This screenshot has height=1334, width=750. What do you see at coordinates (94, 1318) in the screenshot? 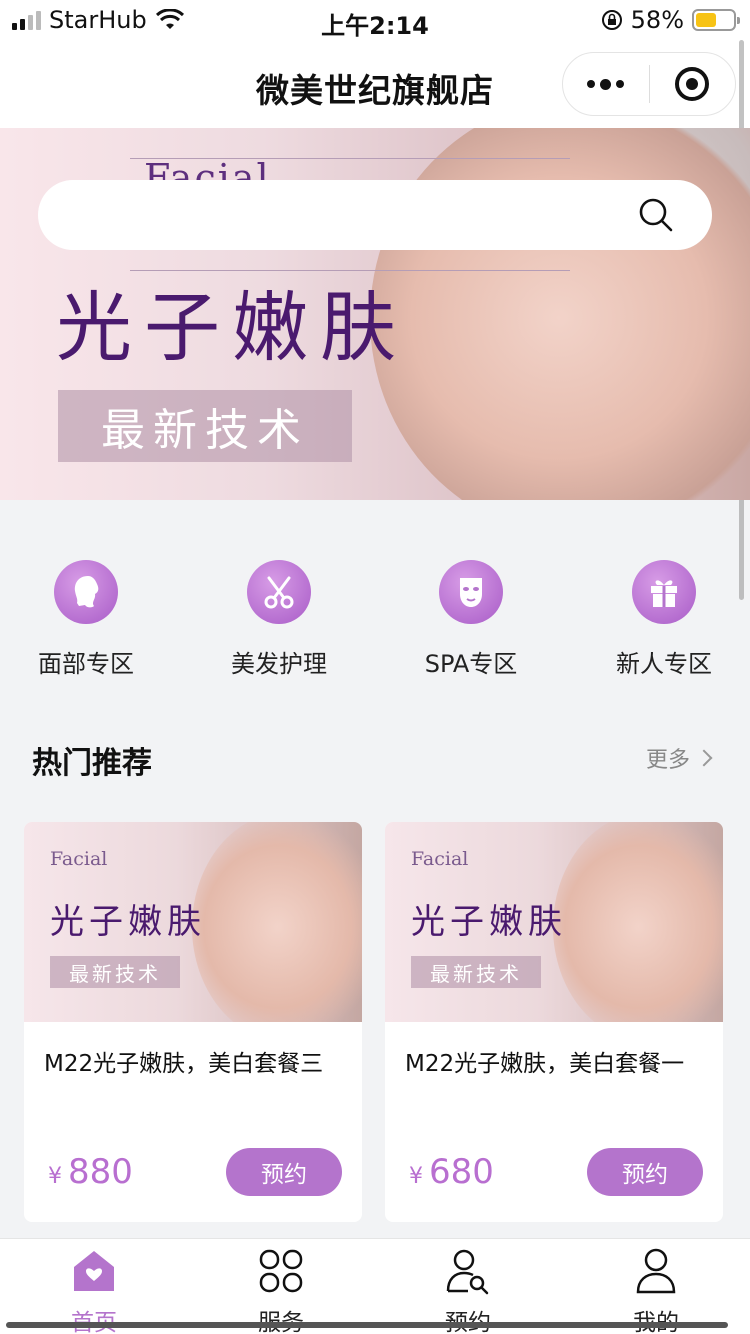
I see `tab-label: 首页` at bounding box center [94, 1318].